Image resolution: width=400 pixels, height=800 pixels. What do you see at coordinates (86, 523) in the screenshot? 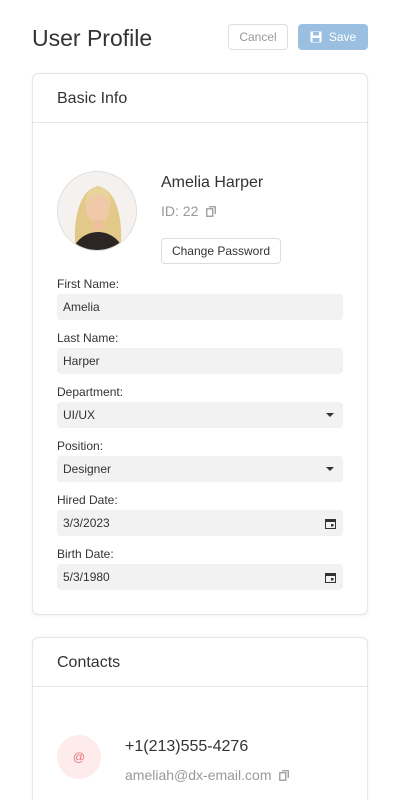
I see `hired-date-value: 3/3/2023` at bounding box center [86, 523].